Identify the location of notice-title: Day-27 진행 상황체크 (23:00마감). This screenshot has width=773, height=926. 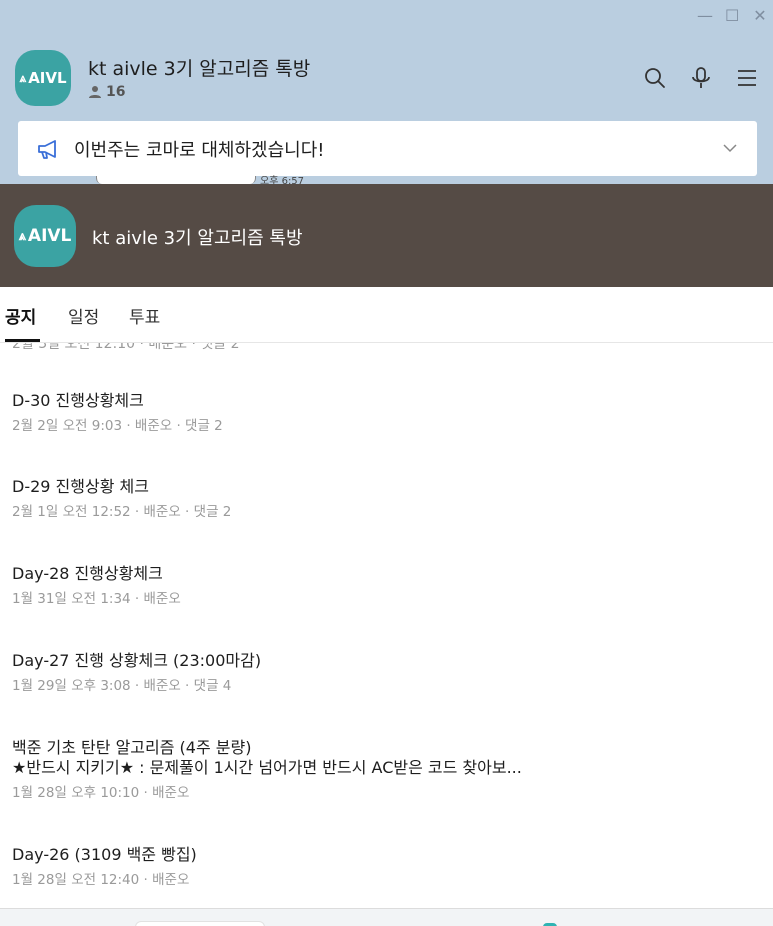
(137, 660).